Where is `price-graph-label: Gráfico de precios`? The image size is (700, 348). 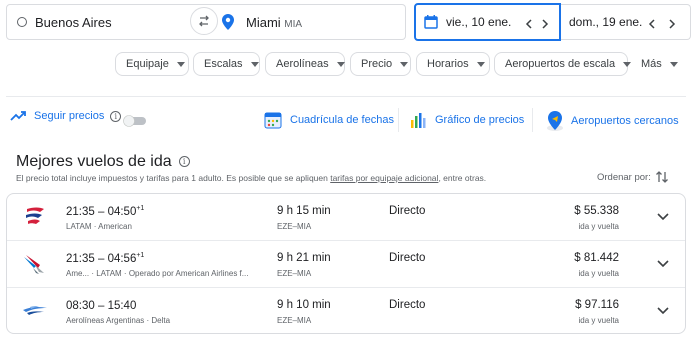 price-graph-label: Gráfico de precios is located at coordinates (480, 120).